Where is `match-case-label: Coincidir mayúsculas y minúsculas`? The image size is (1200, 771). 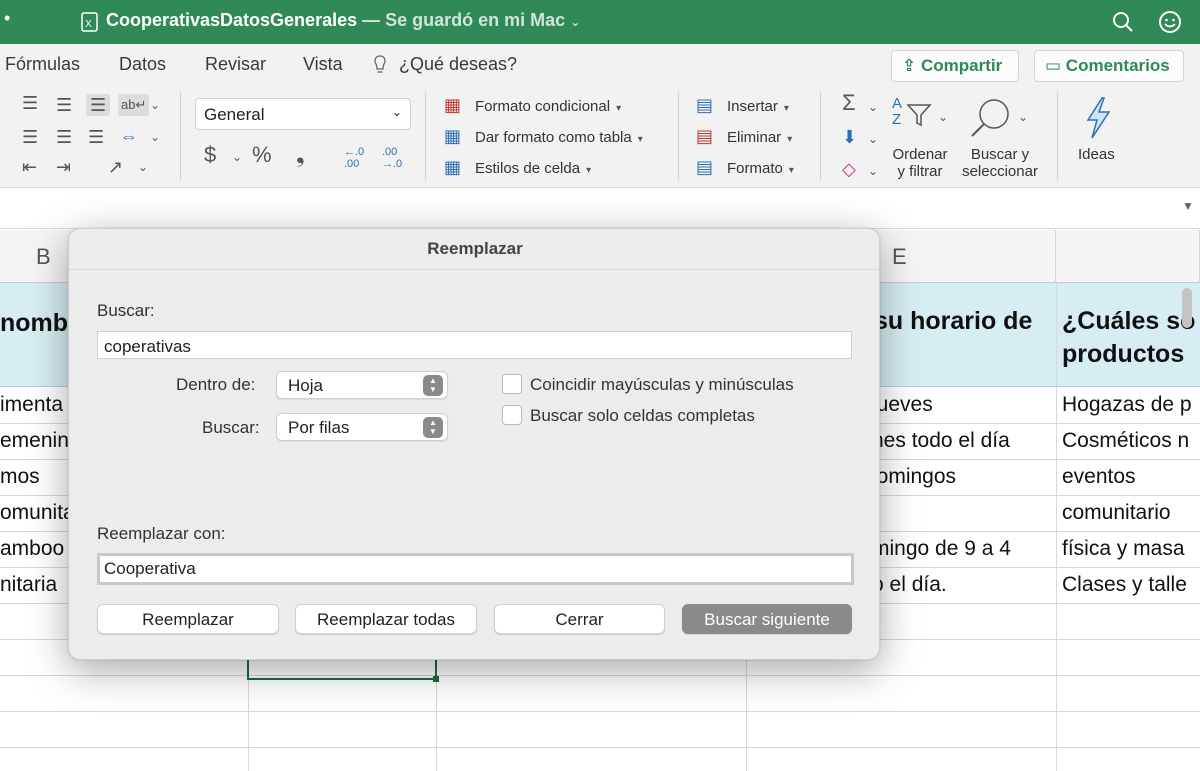 match-case-label: Coincidir mayúsculas y minúsculas is located at coordinates (662, 385).